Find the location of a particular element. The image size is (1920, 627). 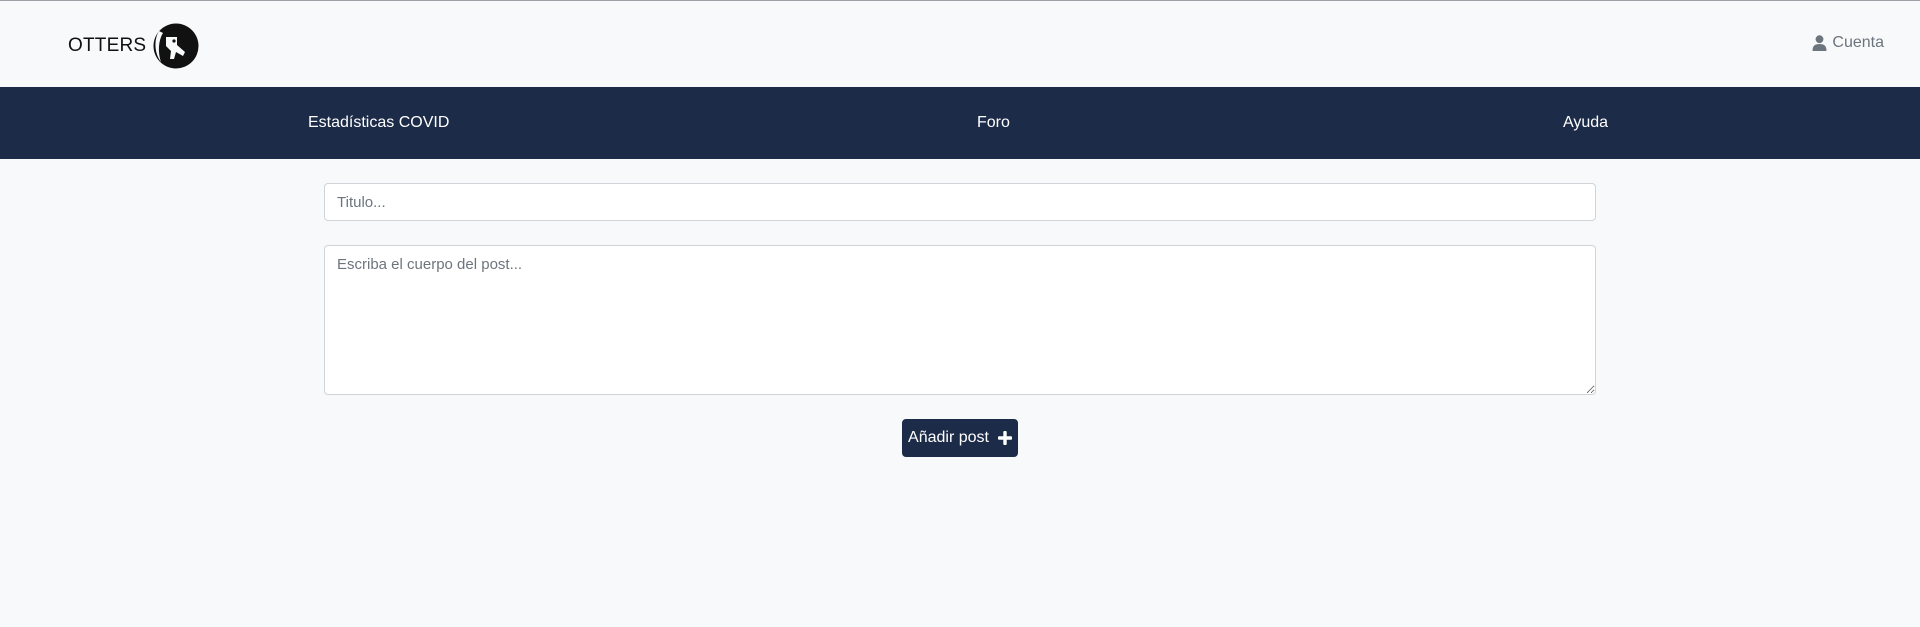

main-navbar: Estadísticas COVID Foro Ayuda is located at coordinates (960, 123).